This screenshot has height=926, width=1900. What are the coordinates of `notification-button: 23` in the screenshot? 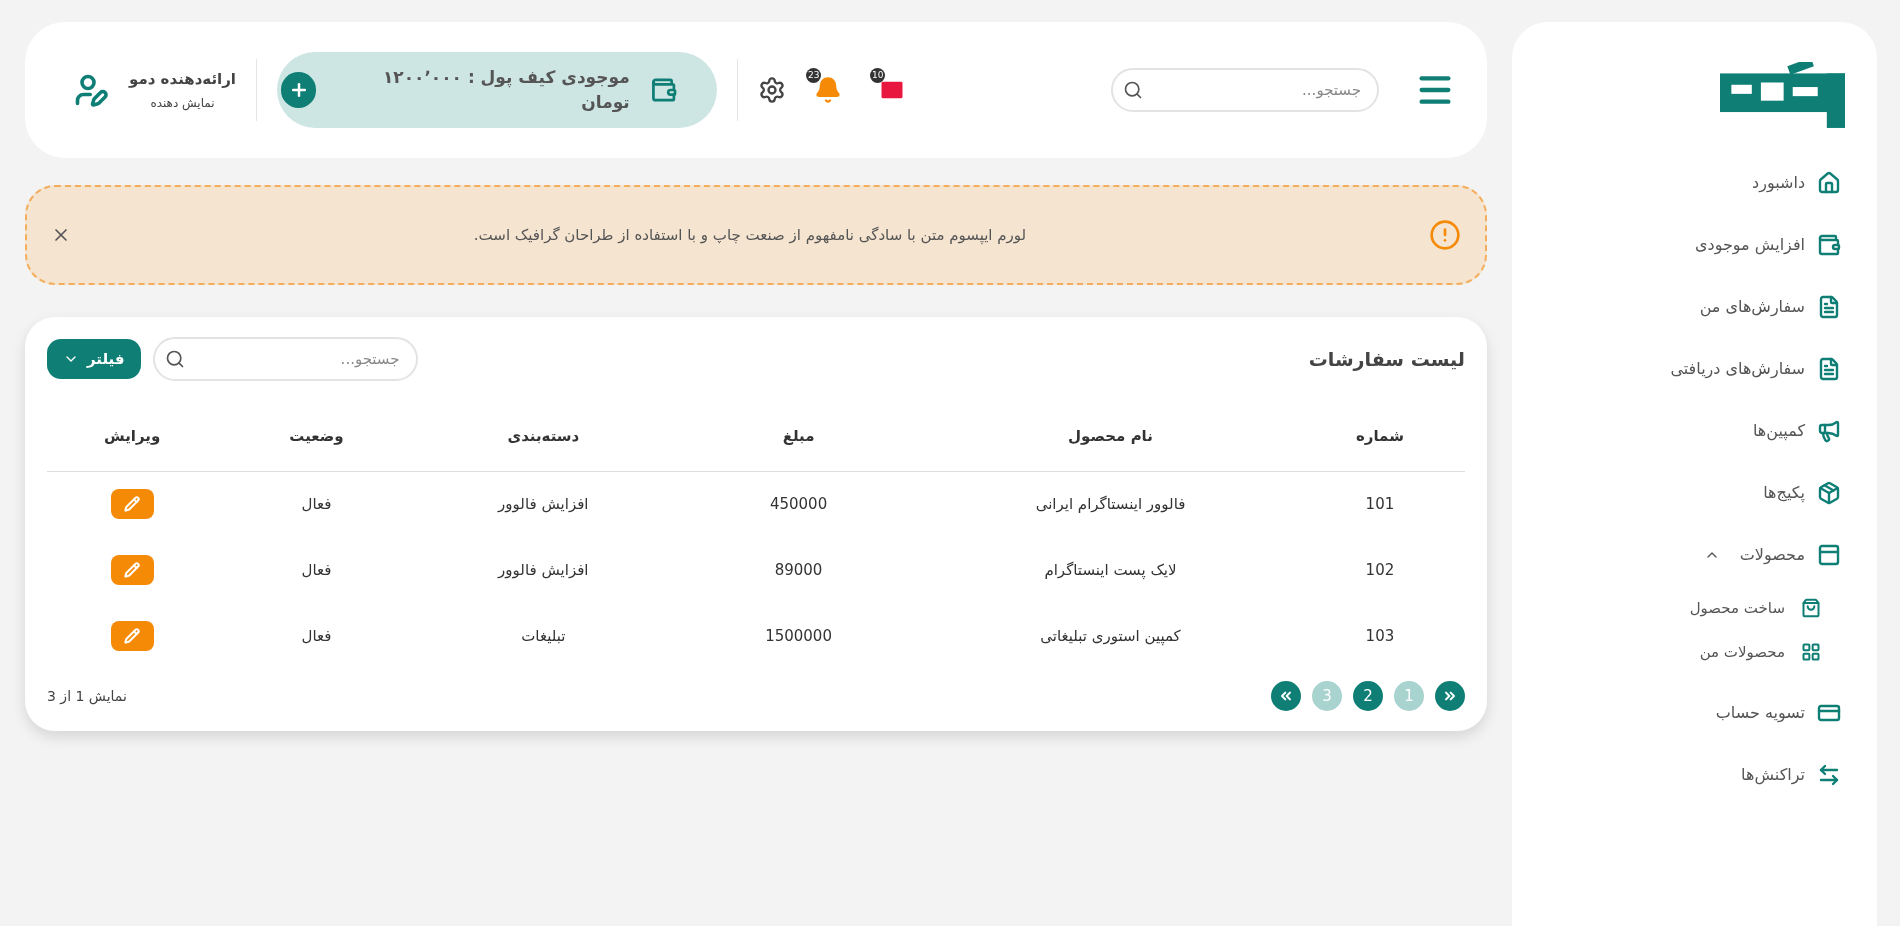 It's located at (828, 90).